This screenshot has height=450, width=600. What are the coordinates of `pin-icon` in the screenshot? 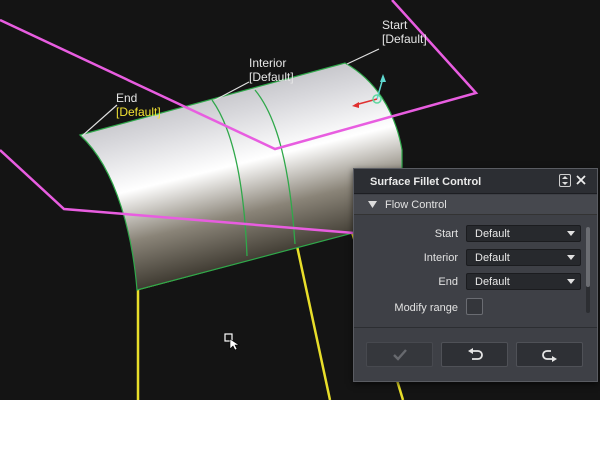 It's located at (565, 180).